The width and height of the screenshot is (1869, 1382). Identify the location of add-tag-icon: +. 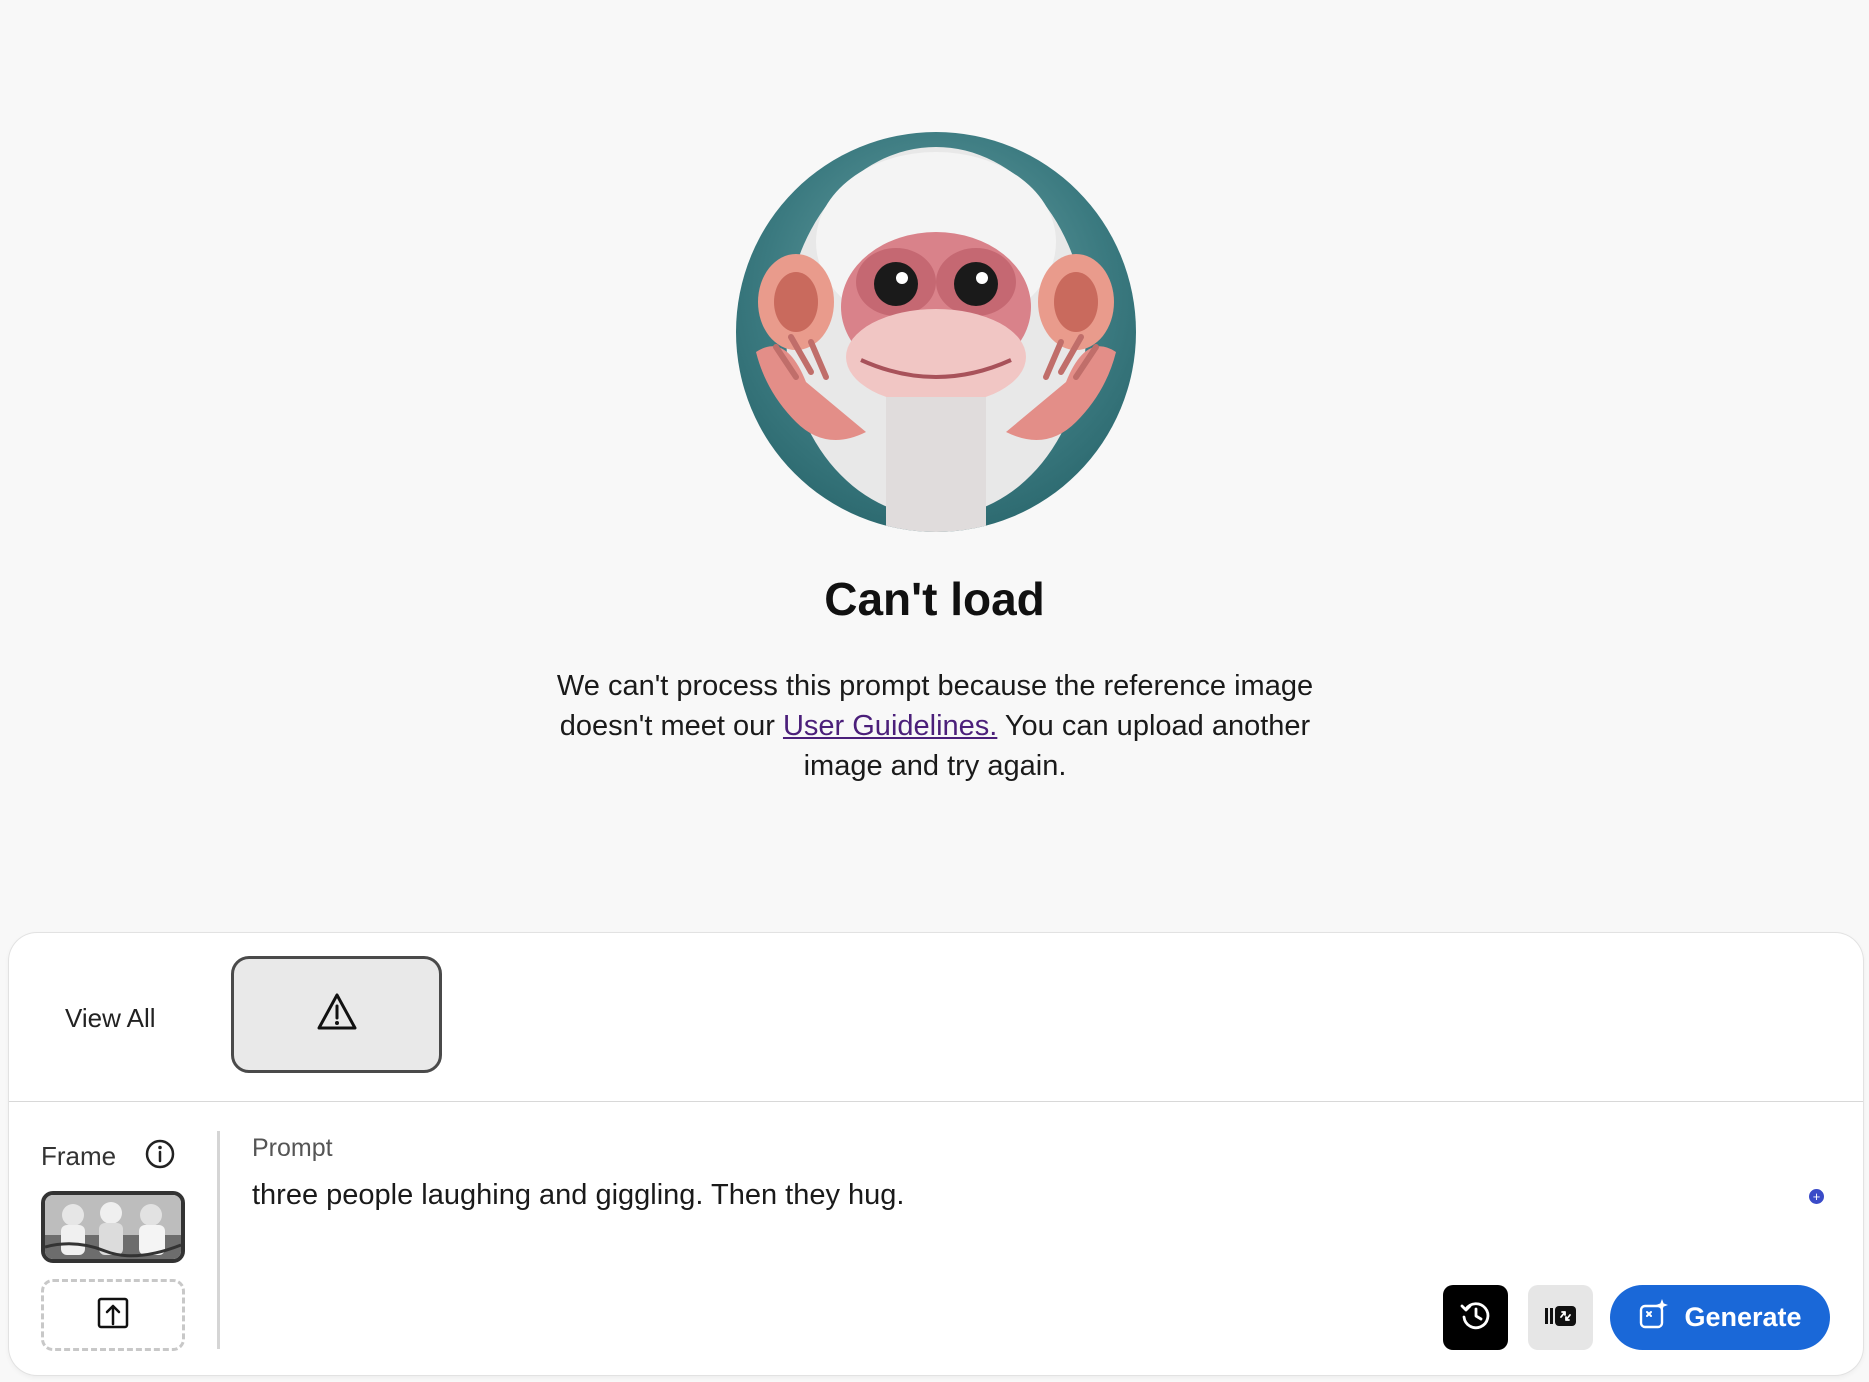
(1816, 1196).